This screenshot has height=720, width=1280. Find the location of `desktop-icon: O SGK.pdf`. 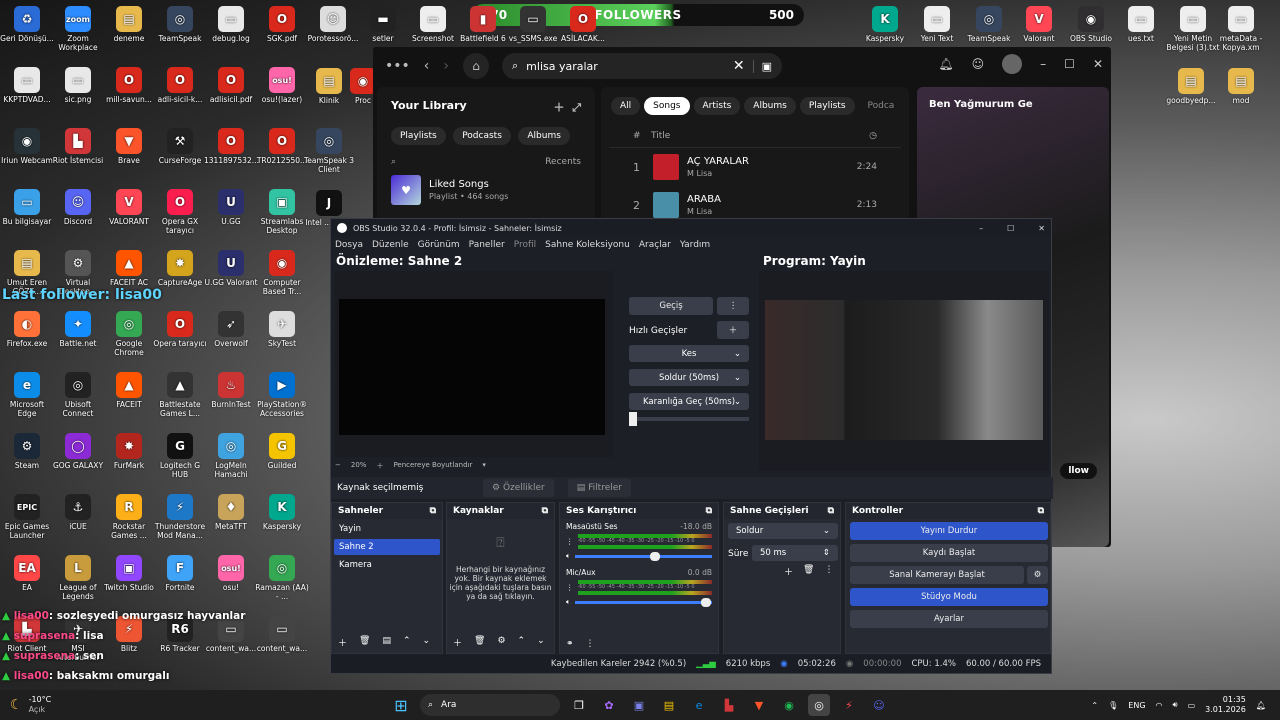

desktop-icon: O SGK.pdf is located at coordinates (282, 24).